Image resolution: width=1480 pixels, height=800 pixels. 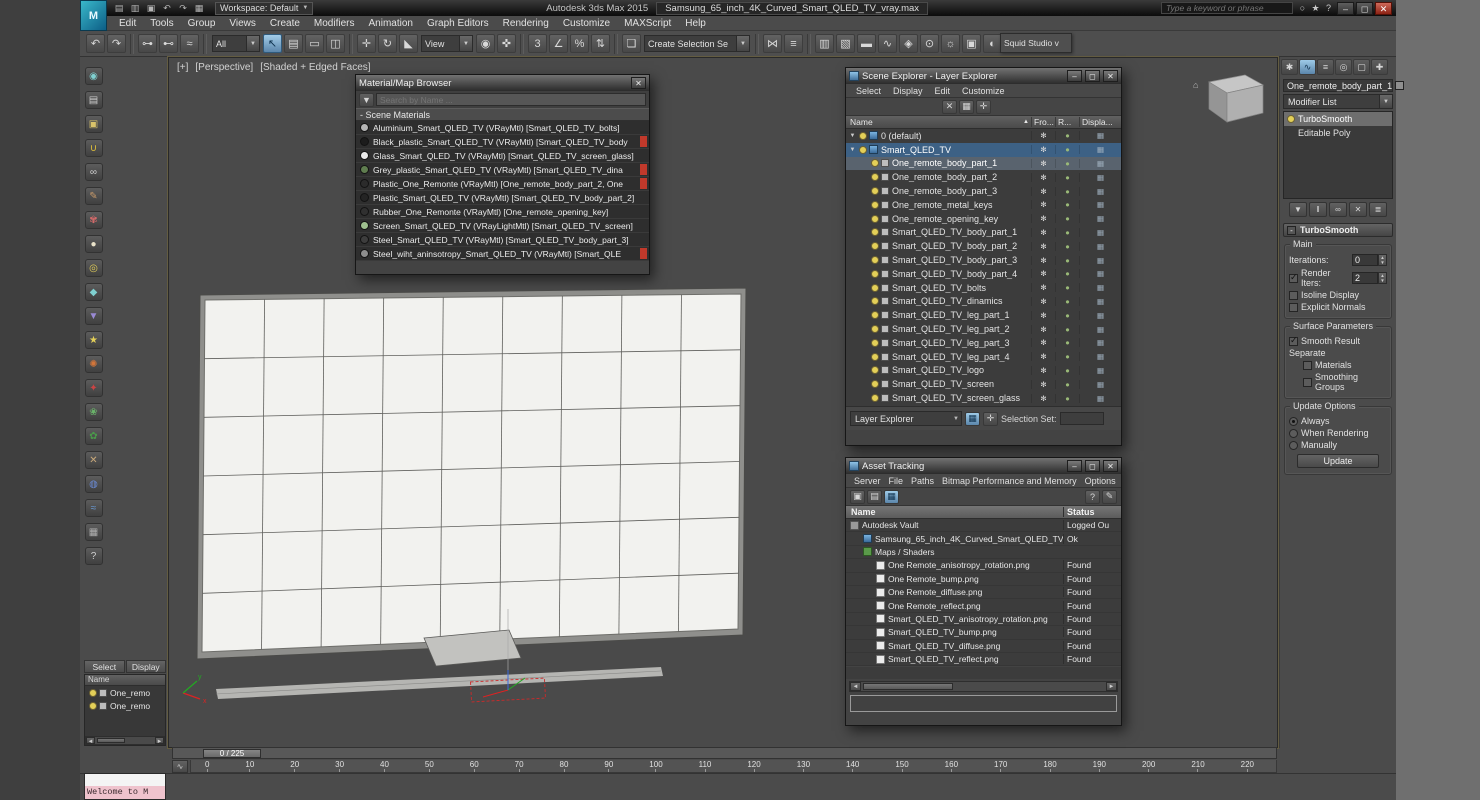 I want to click on asset-tracking-titlebar: Asset Tracking – ◻ ✕, so click(x=983, y=466).